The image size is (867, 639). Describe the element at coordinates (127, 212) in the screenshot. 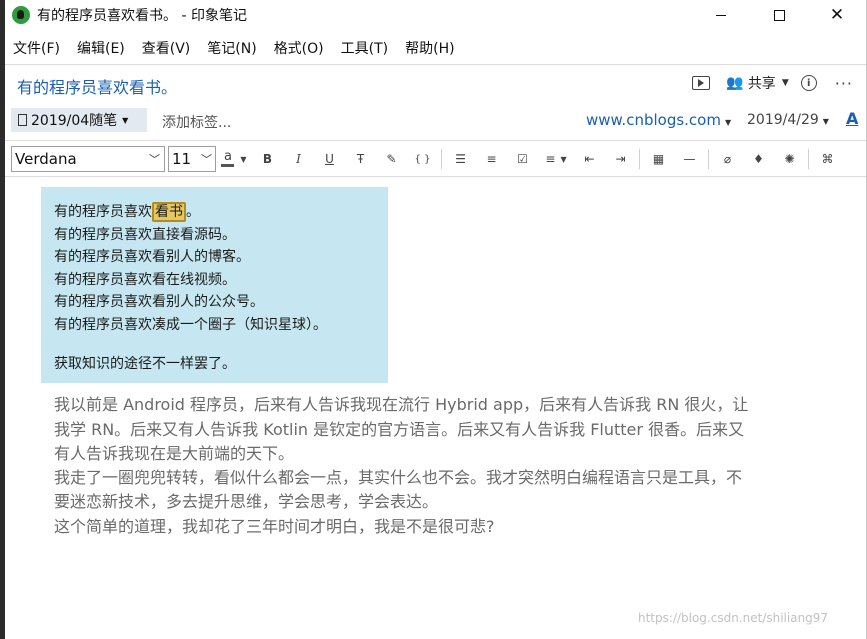

I see `quote-line: 有的程序员喜欢 看书。` at that location.